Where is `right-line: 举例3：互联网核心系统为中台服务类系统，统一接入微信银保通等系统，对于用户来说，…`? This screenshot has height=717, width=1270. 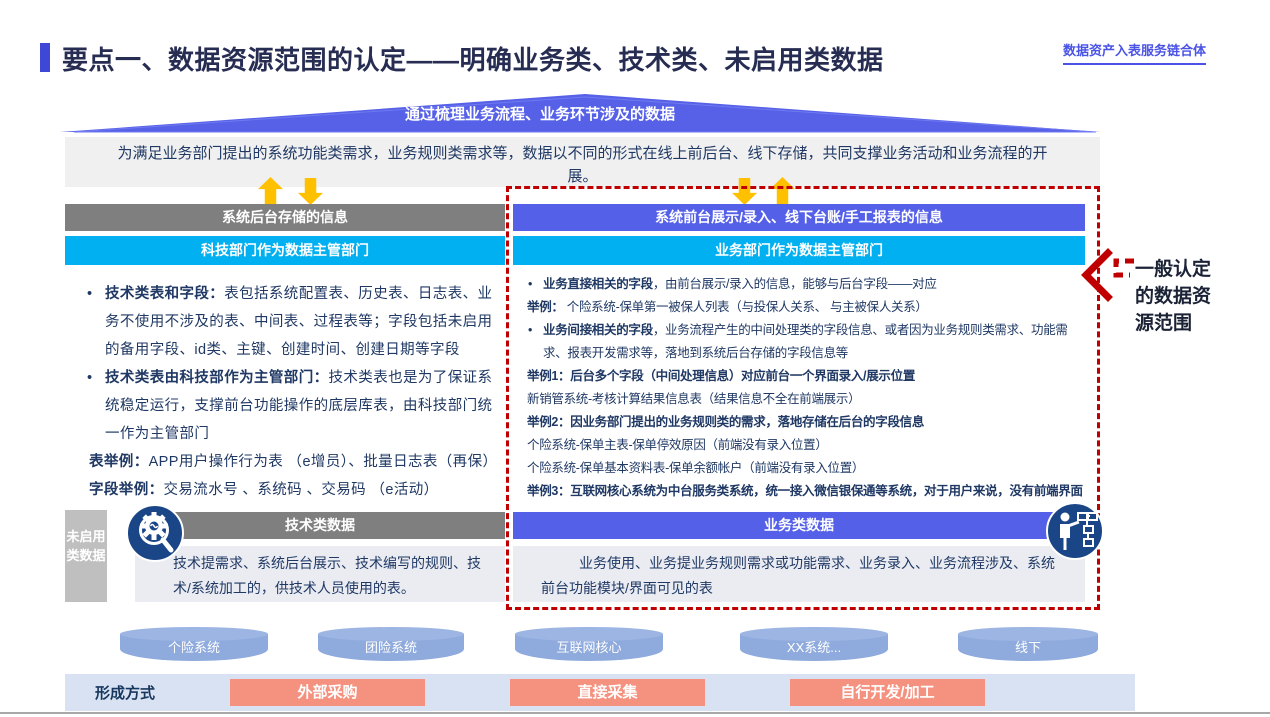 right-line: 举例3：互联网核心系统为中台服务类系统，统一接入微信银保通等系统，对于用户来说，… is located at coordinates (799, 491).